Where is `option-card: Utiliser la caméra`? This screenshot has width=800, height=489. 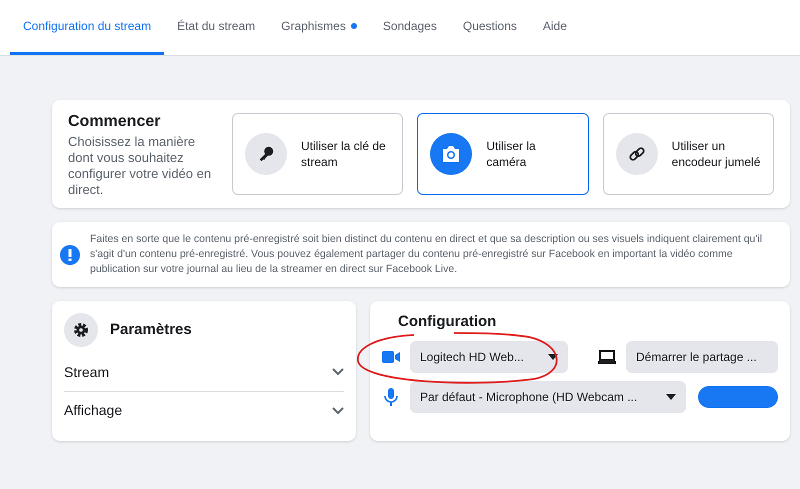
option-card: Utiliser la caméra is located at coordinates (503, 154).